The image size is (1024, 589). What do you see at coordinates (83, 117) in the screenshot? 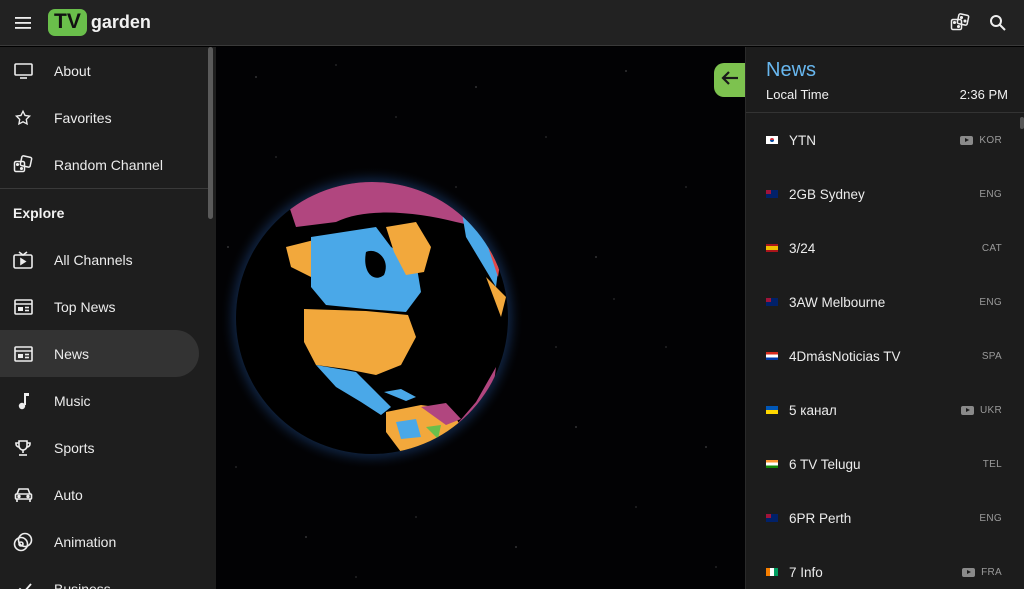
I see `sidebar-item-label: Favorites` at bounding box center [83, 117].